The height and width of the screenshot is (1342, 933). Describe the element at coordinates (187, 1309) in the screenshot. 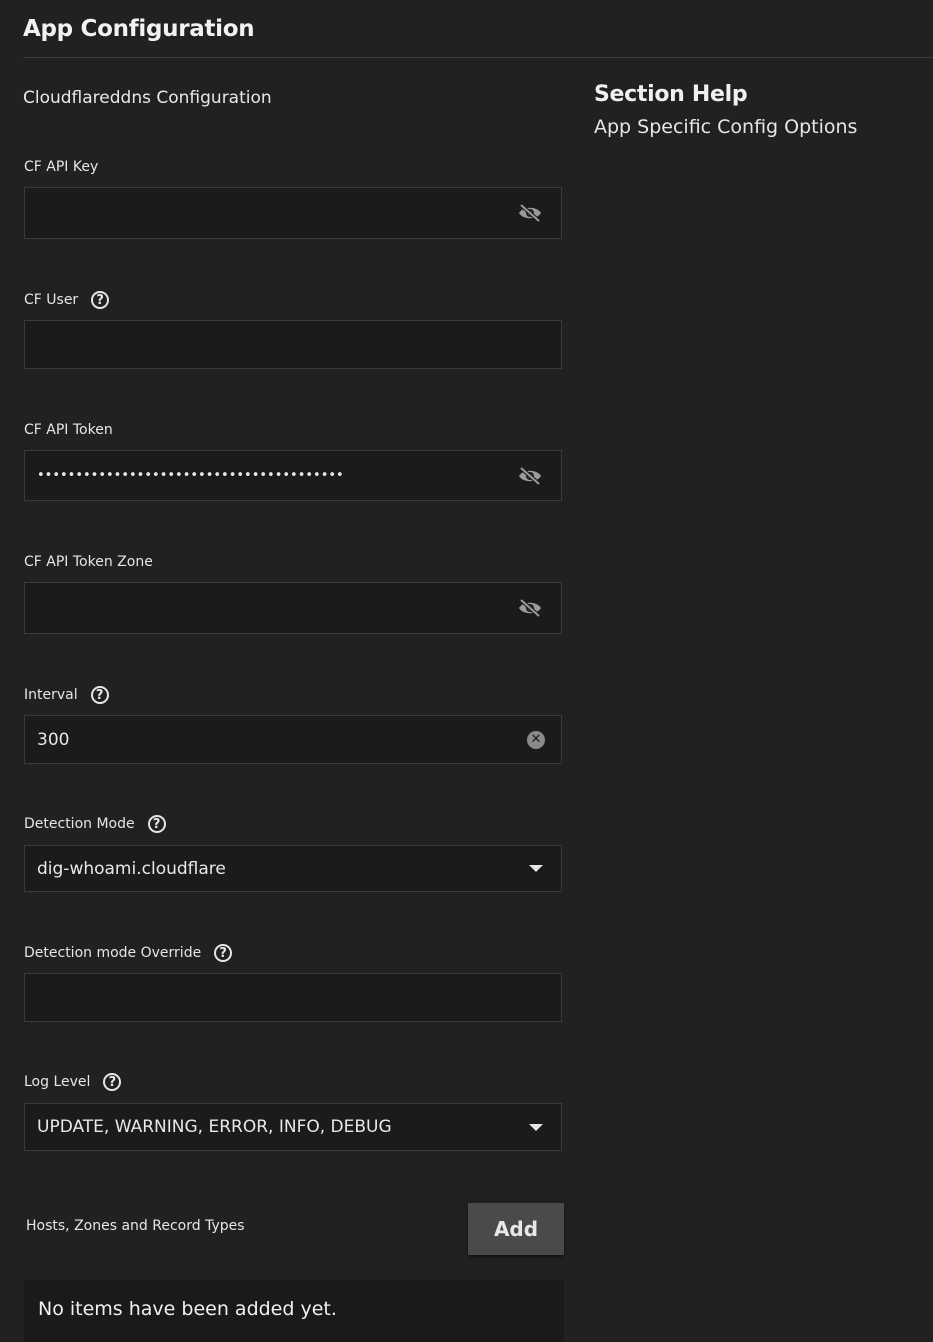

I see `hosts-empty-text: No items have been added yet.` at that location.